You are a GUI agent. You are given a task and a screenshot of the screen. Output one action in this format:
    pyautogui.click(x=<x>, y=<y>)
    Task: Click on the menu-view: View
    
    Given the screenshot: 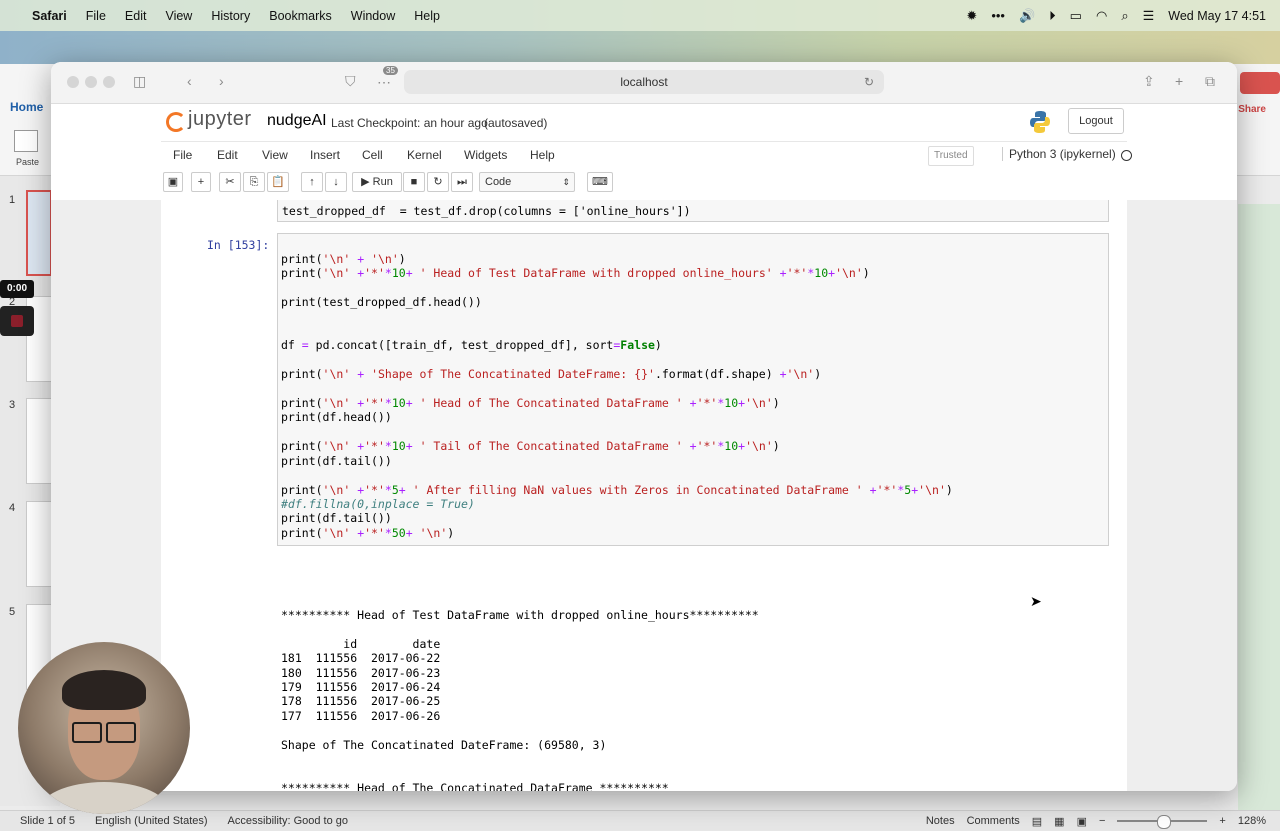 What is the action you would take?
    pyautogui.click(x=178, y=16)
    